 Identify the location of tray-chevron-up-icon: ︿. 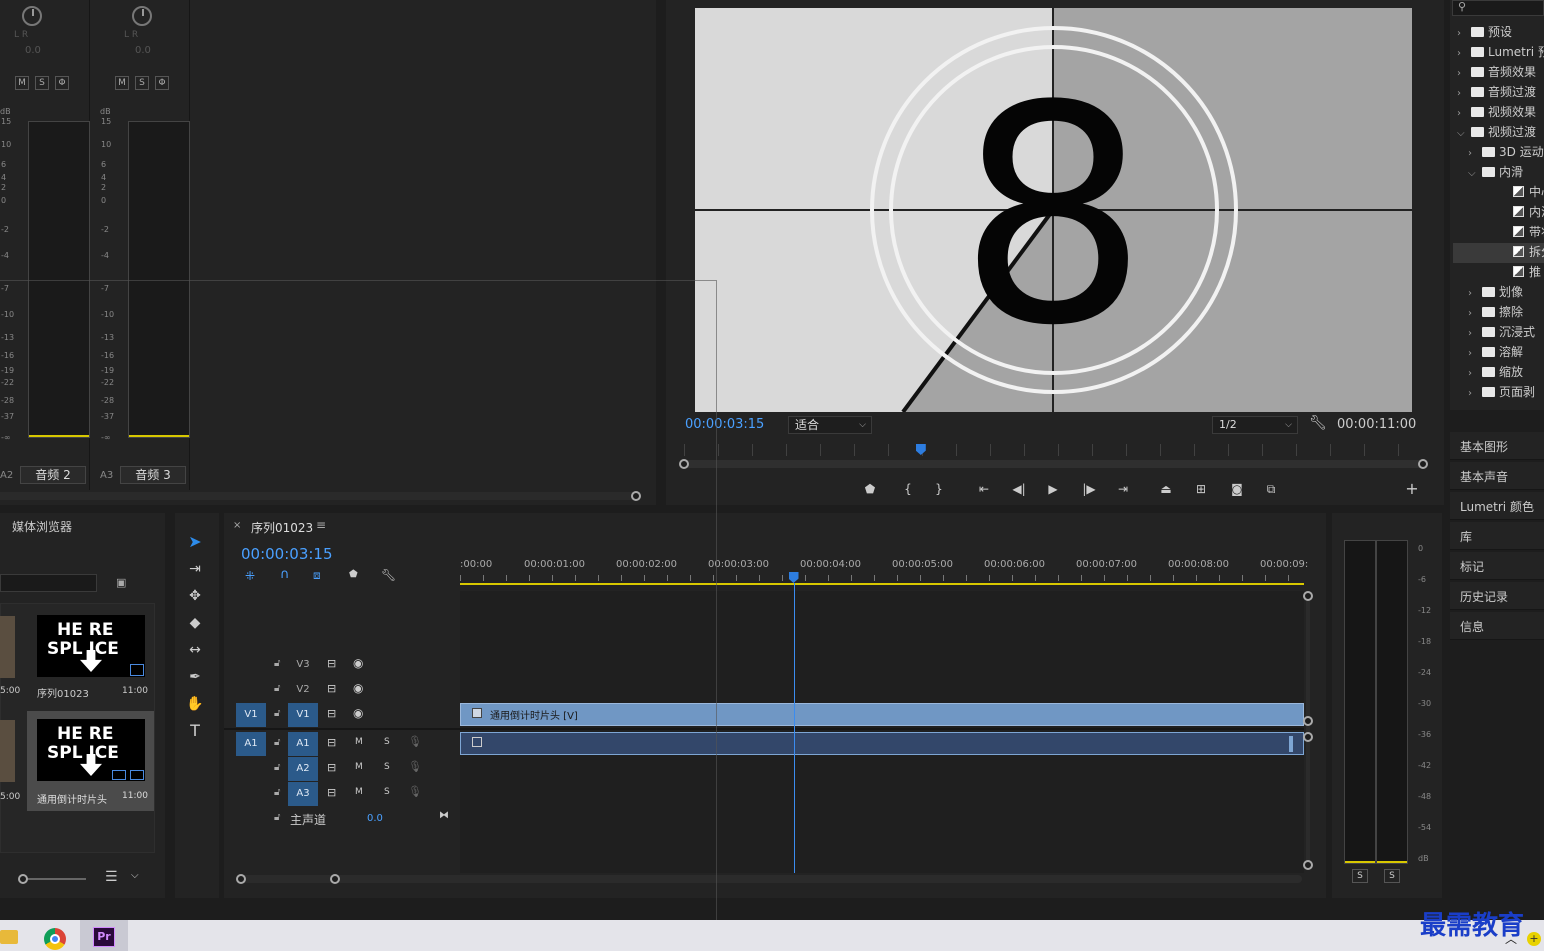
(1511, 938).